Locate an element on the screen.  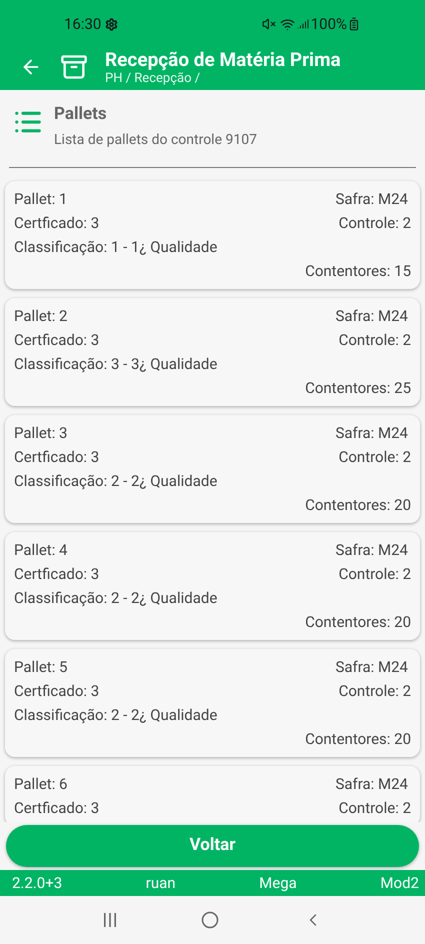
classification-label: Classificação: 3 - 3¿ Qualidade is located at coordinates (116, 364).